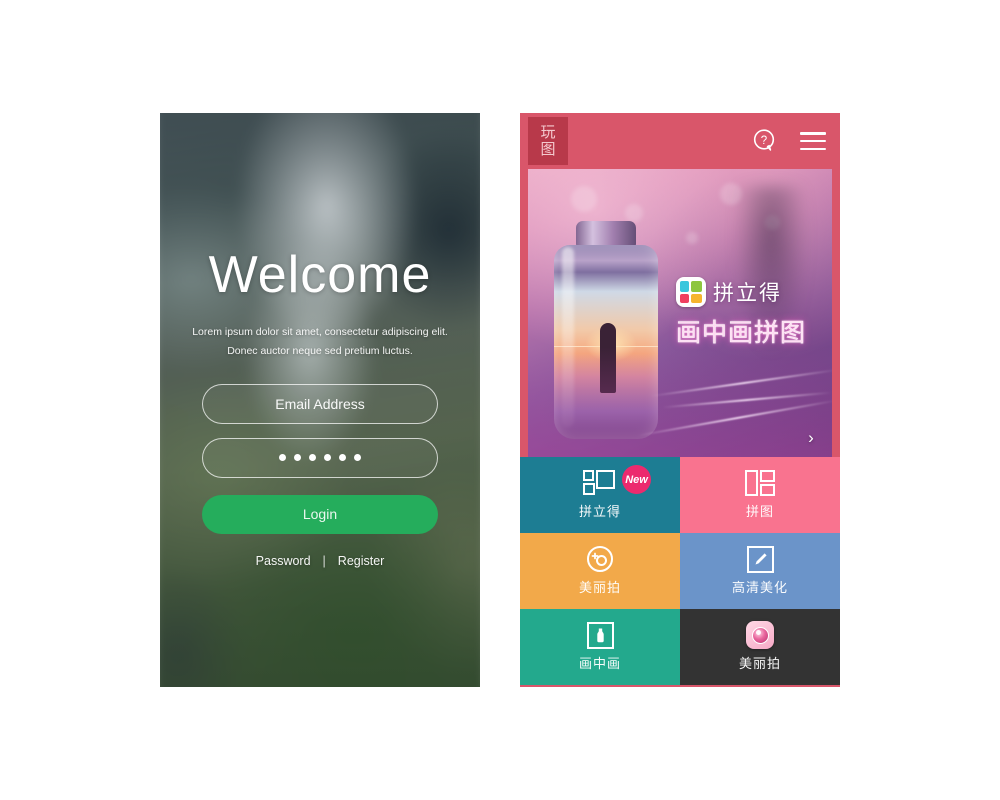 This screenshot has width=1000, height=800. Describe the element at coordinates (600, 559) in the screenshot. I see `camera-circle-icon` at that location.